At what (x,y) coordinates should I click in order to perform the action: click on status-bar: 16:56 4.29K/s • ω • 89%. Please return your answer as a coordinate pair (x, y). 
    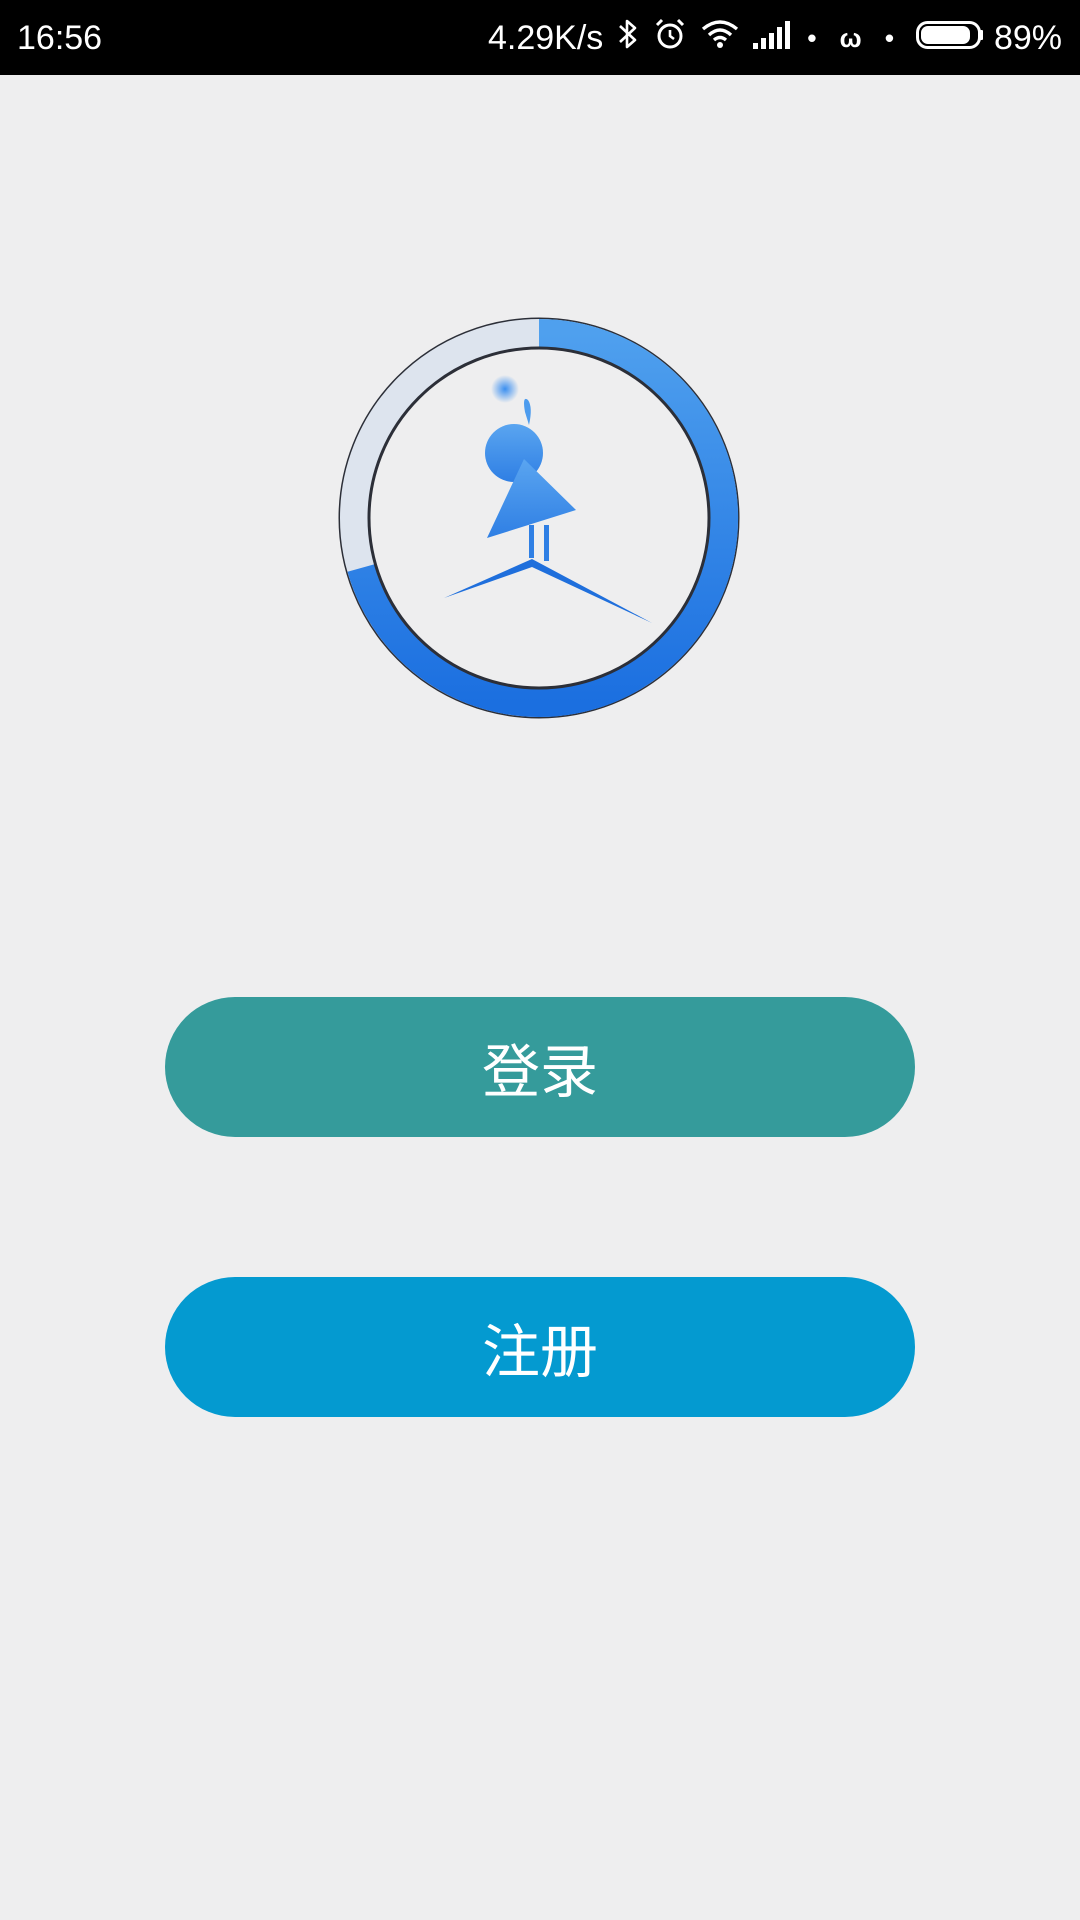
    Looking at the image, I should click on (540, 37).